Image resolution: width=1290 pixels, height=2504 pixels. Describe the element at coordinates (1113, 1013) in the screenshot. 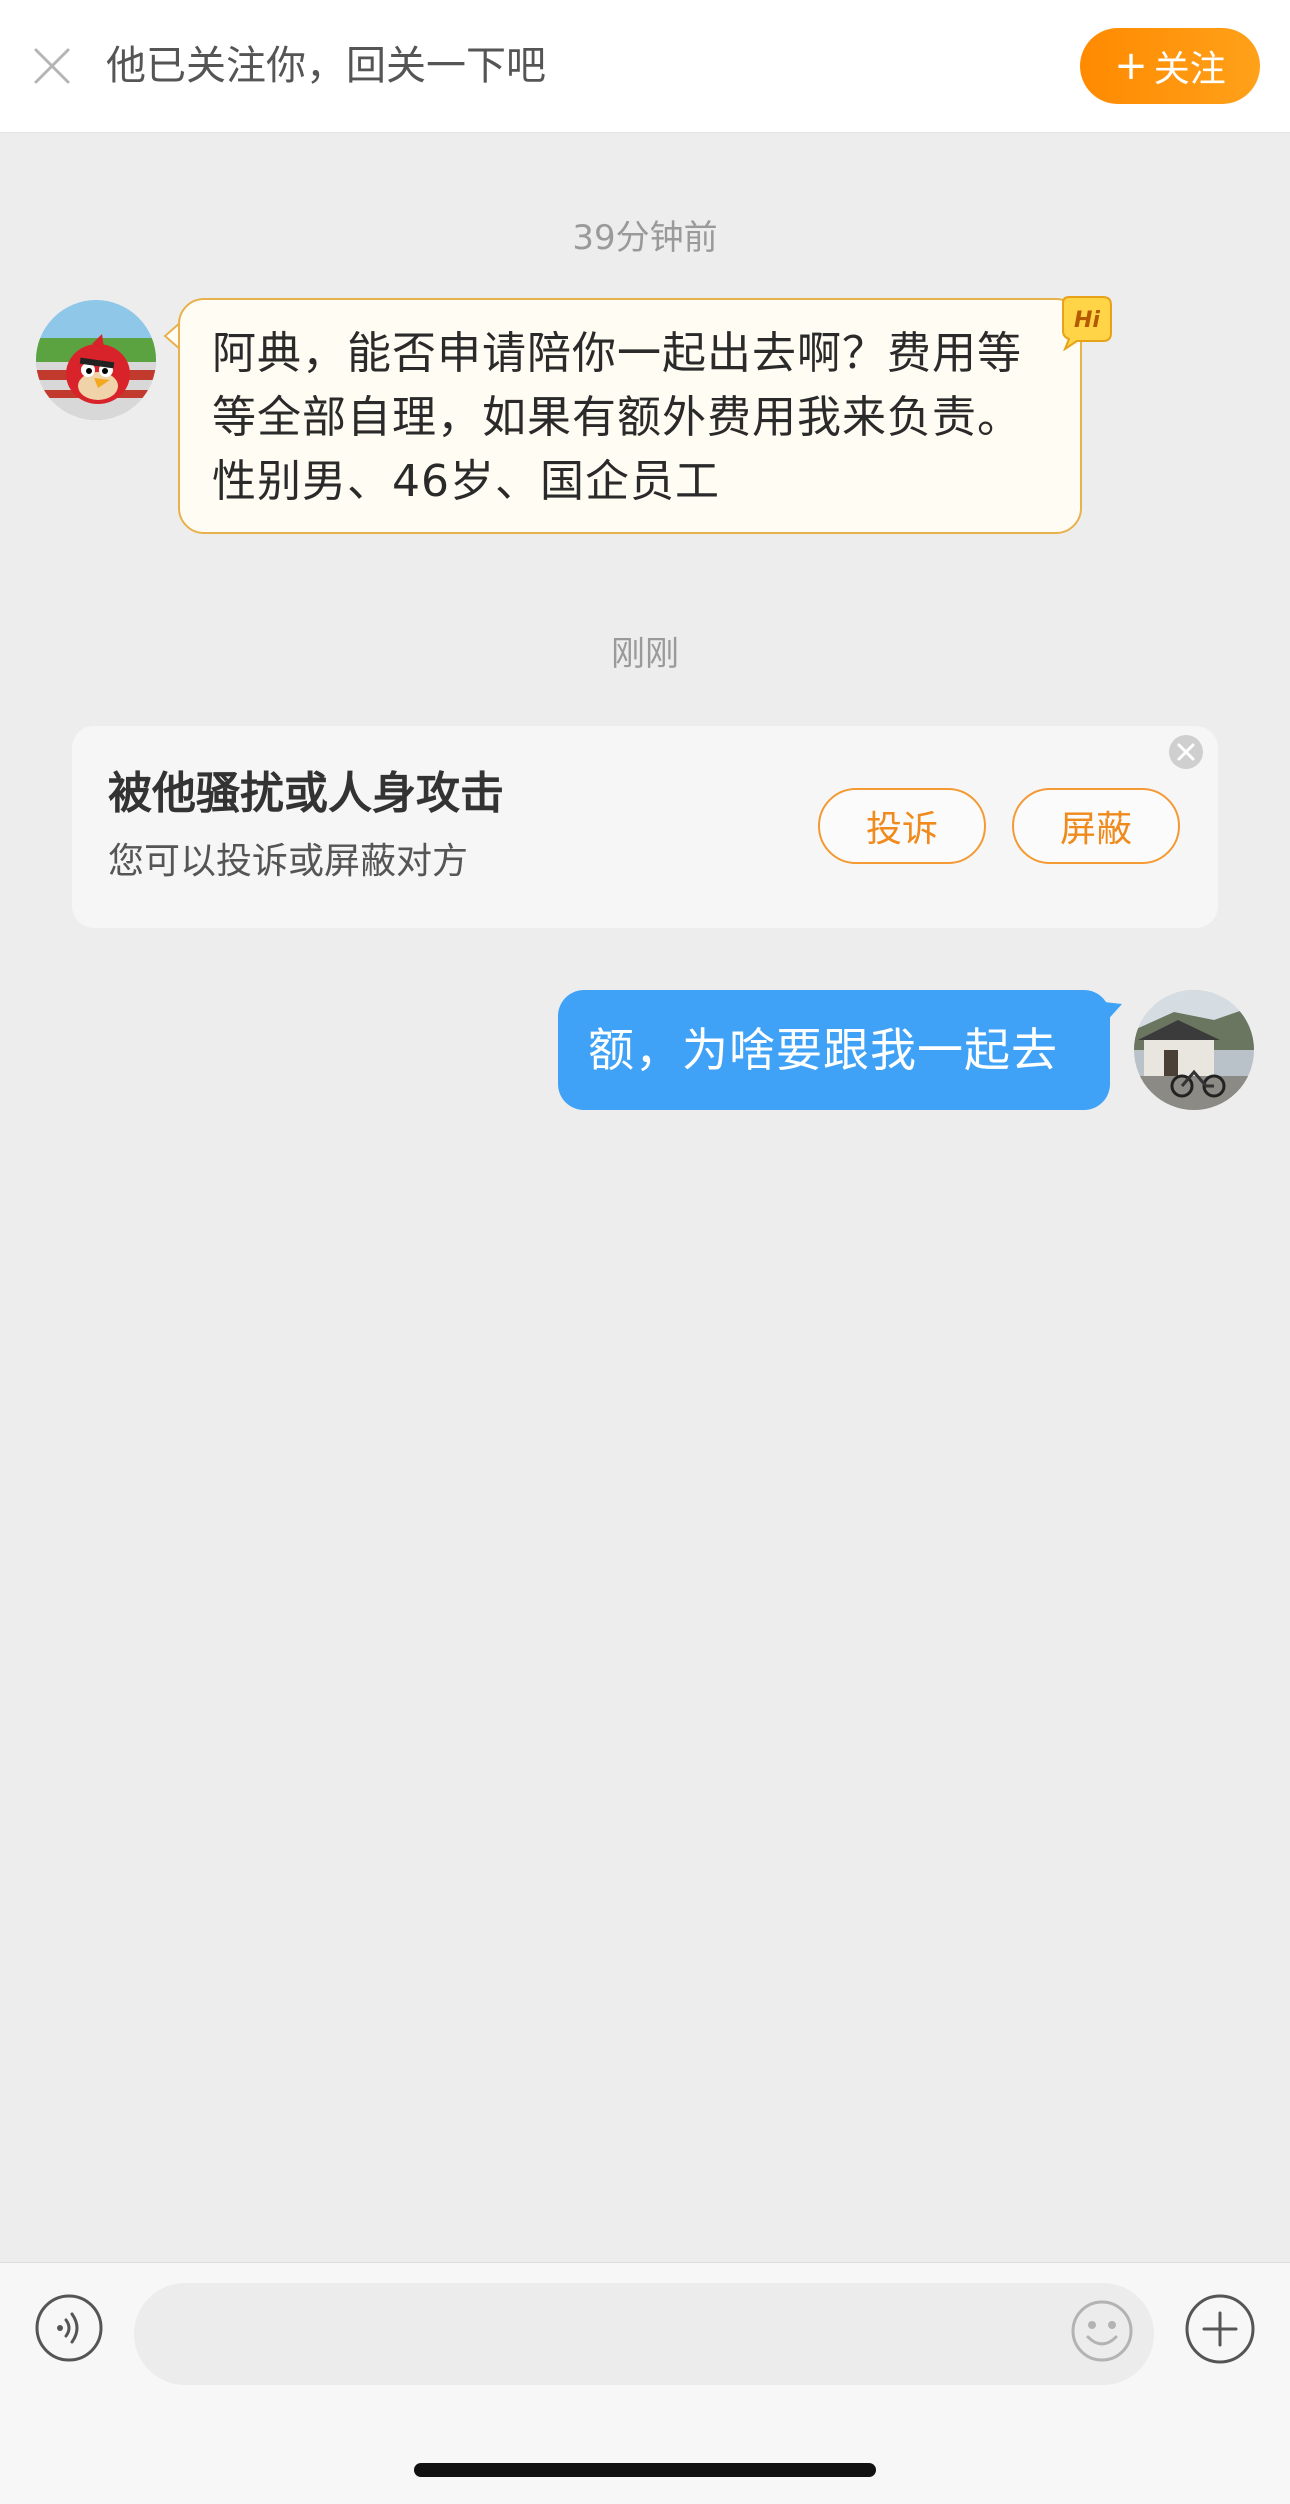

I see `outgoing-bubble-tail` at that location.